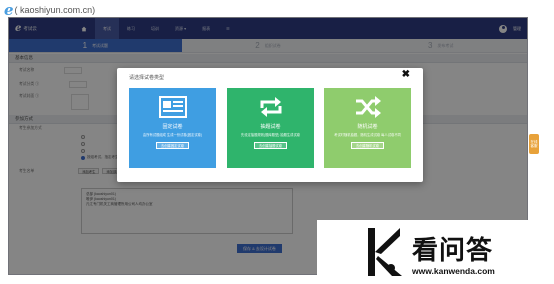 This screenshot has width=554, height=284. I want to click on random-draw-paper-card: 抽题试卷 先设定抽题规则(题库题型) 抽题生成试卷 去创建抽题试卷, so click(270, 128).